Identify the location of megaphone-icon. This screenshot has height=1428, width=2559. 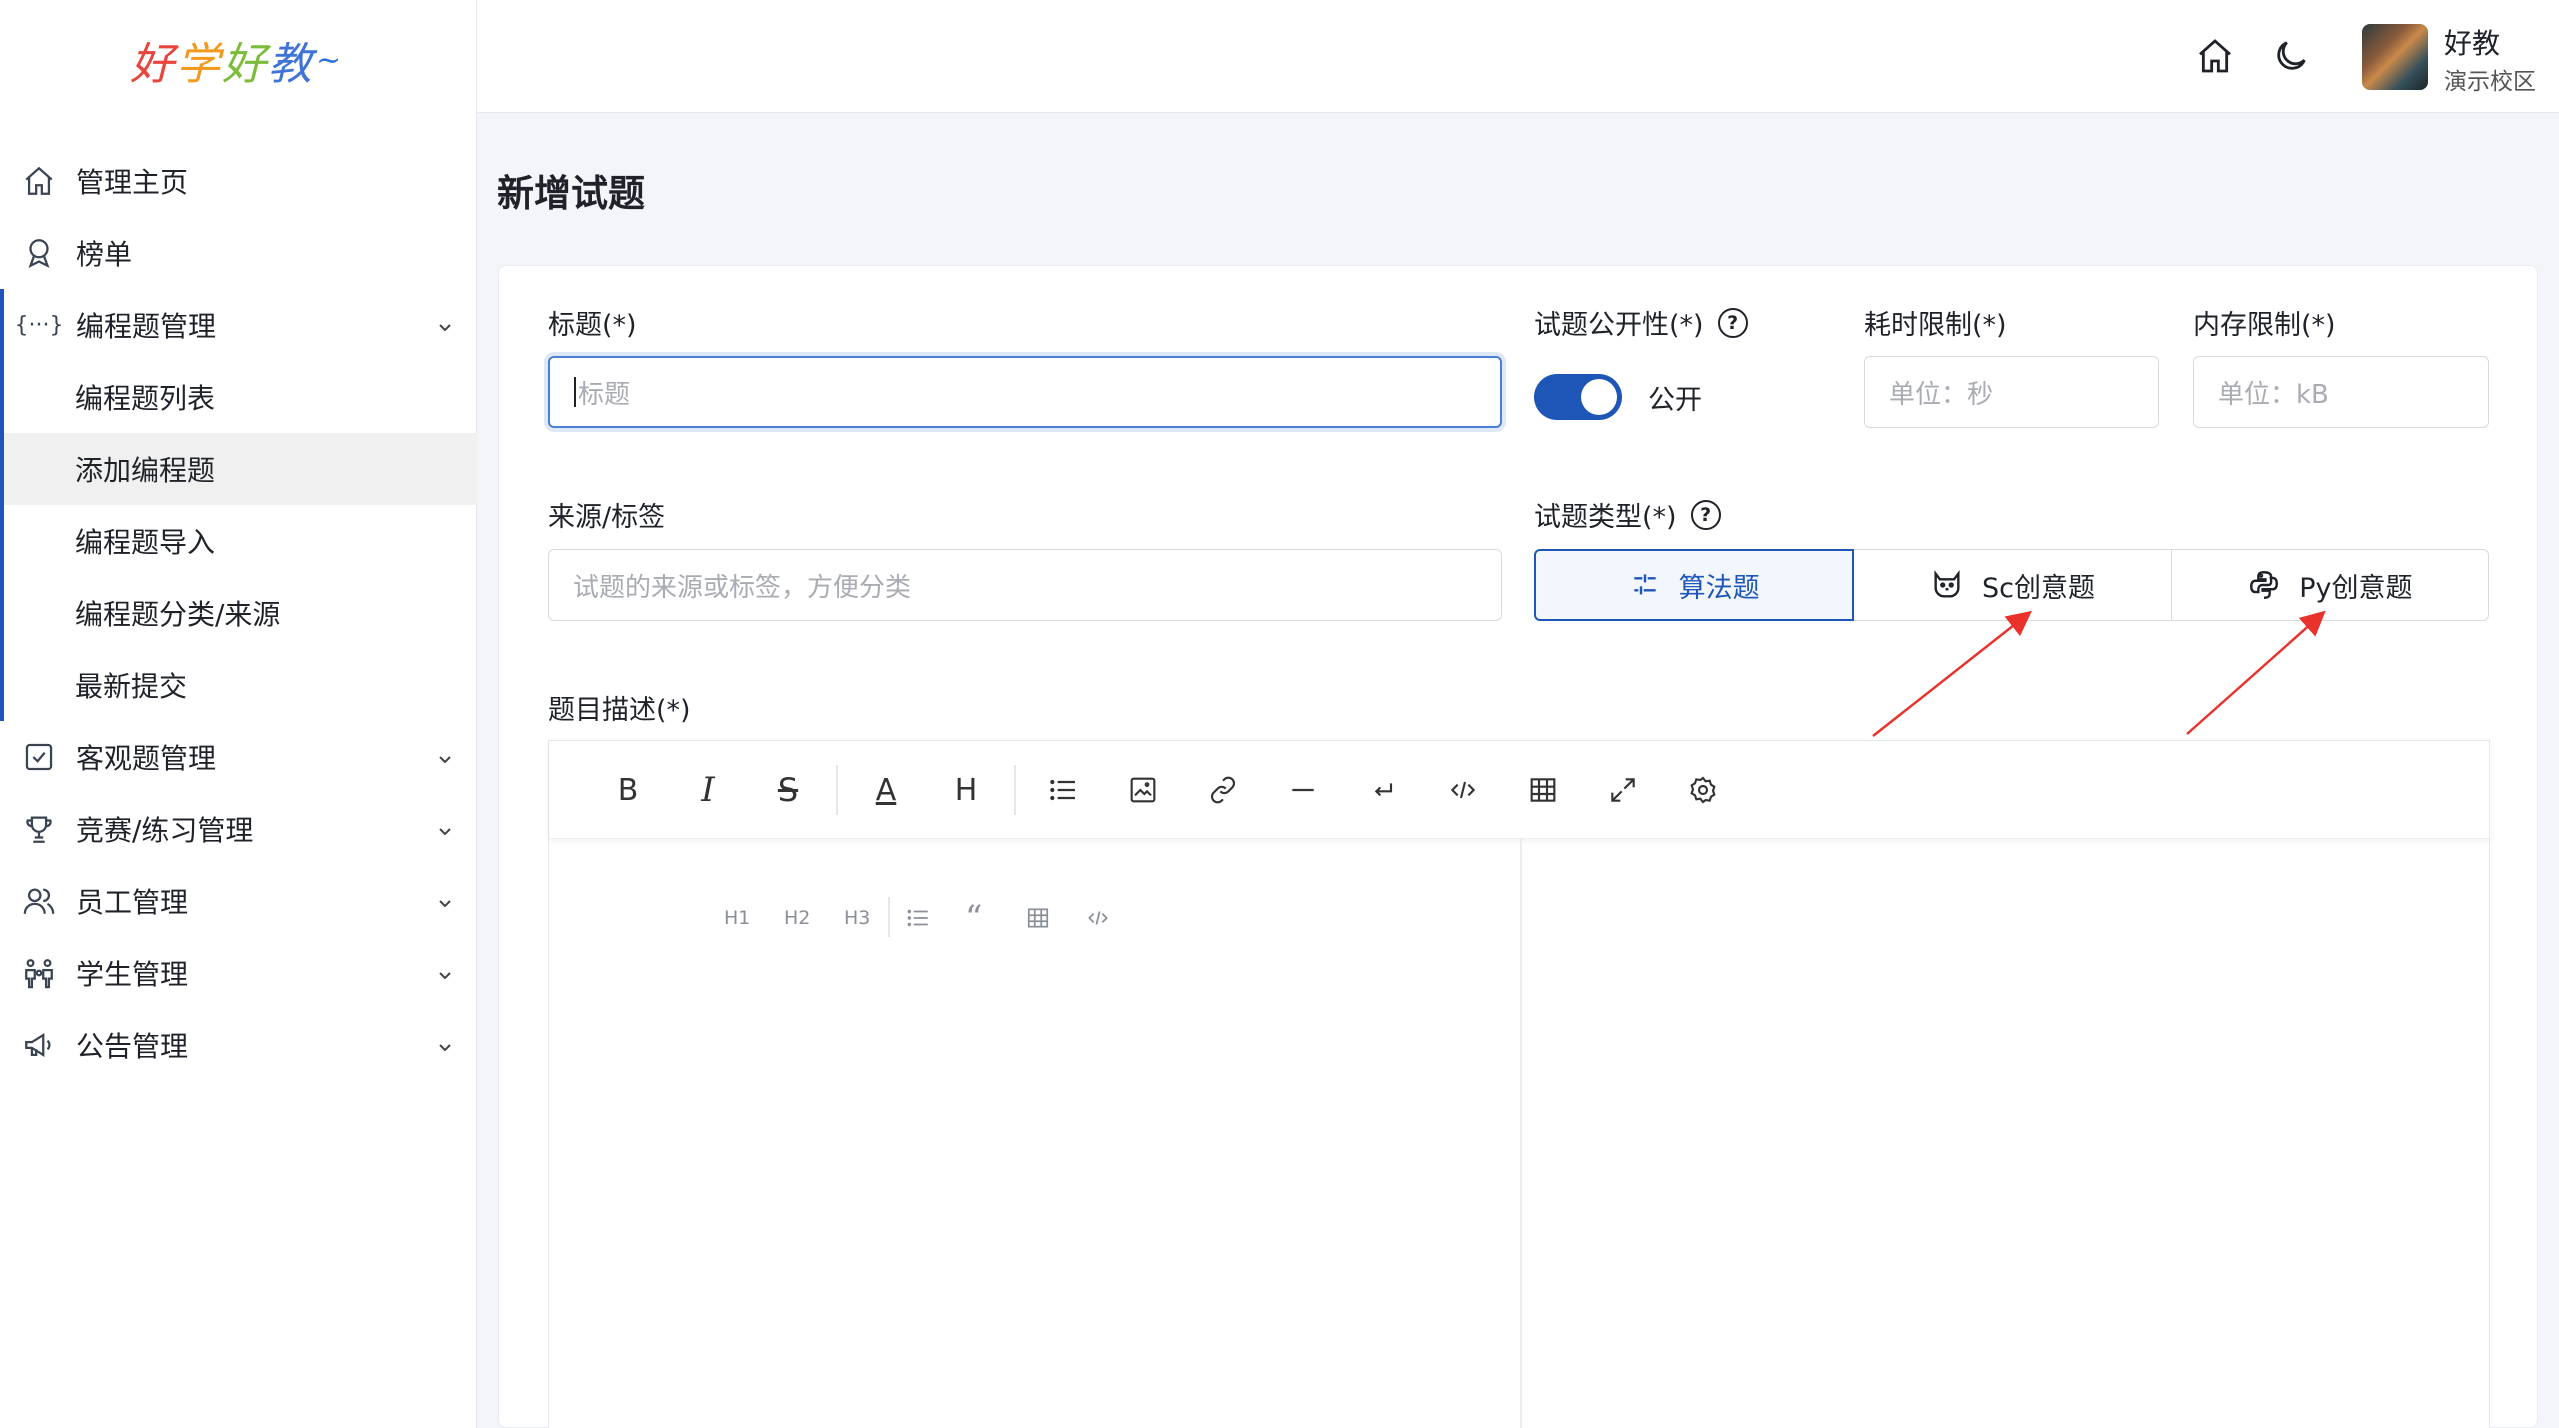
(39, 1045).